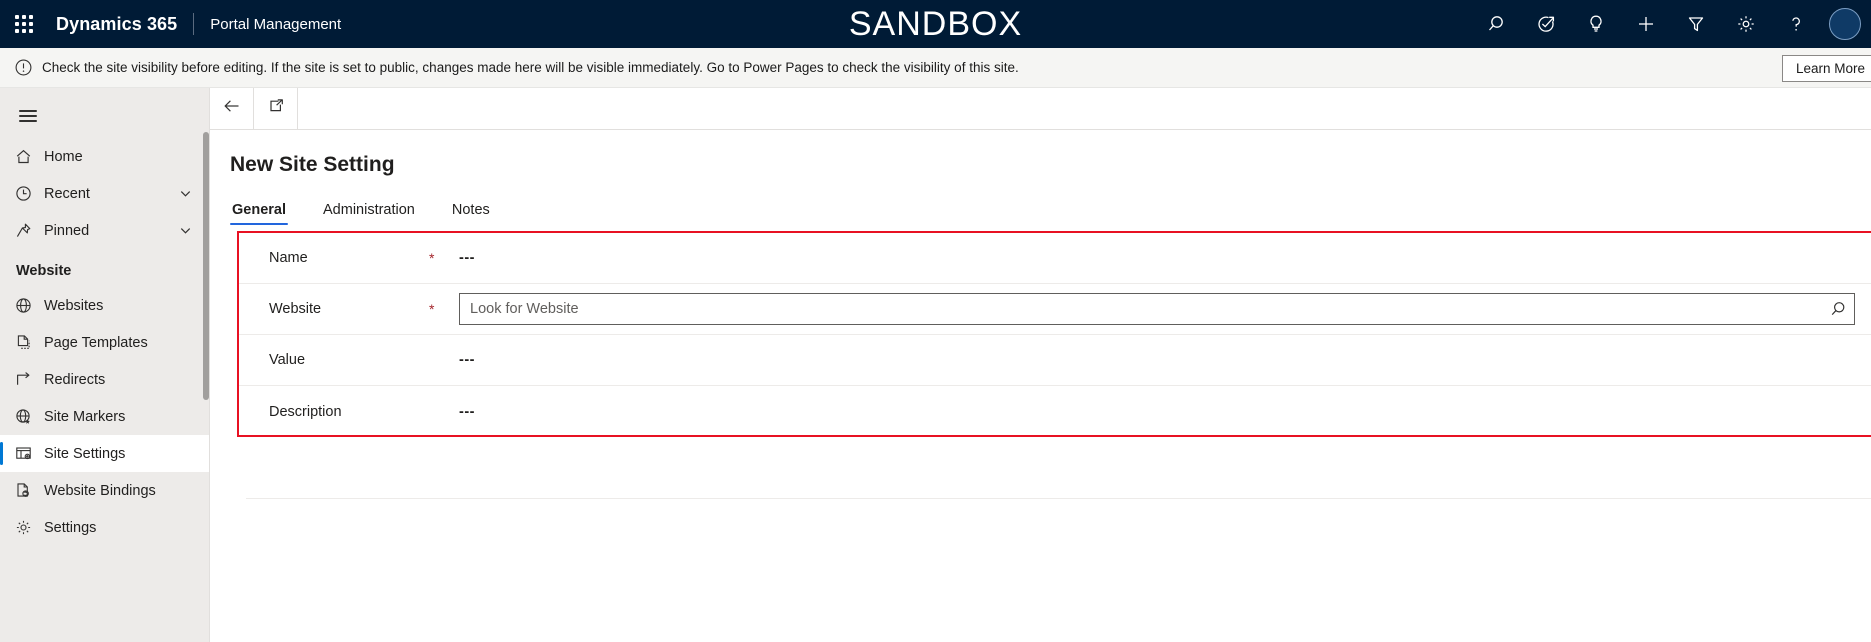 The height and width of the screenshot is (642, 1871). I want to click on help-button, so click(1796, 24).